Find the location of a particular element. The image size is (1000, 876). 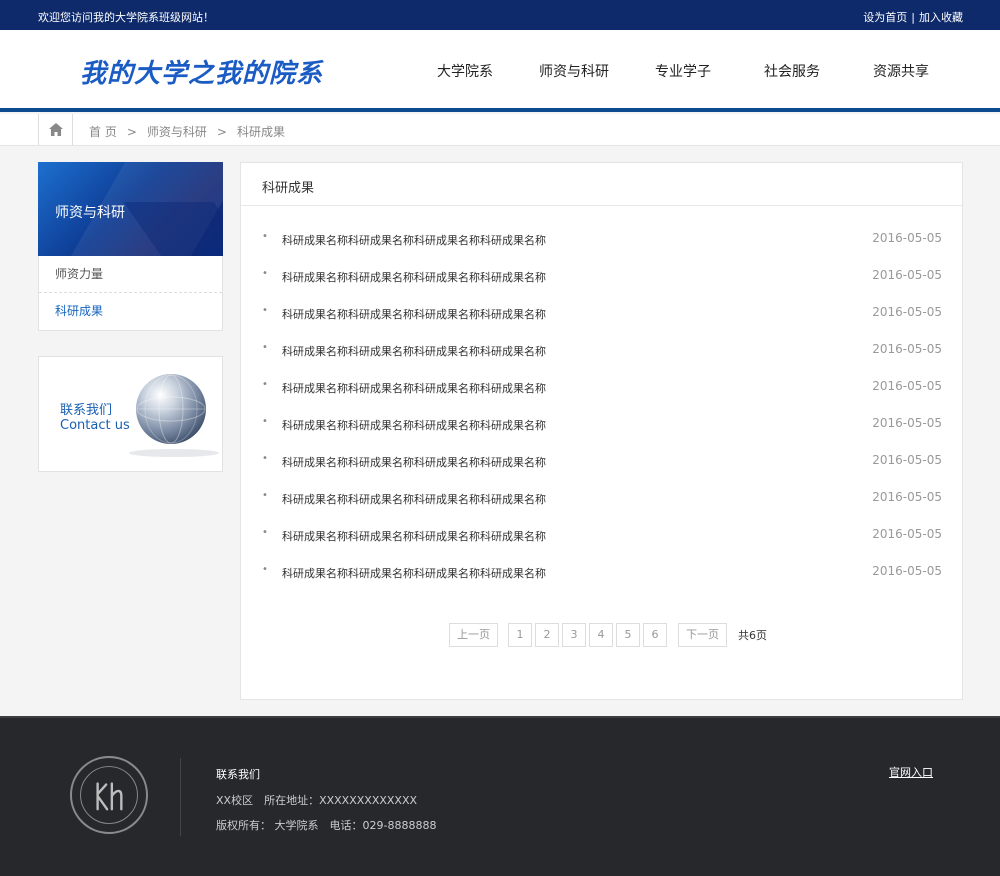

next-page-button: 下一页 is located at coordinates (702, 635).